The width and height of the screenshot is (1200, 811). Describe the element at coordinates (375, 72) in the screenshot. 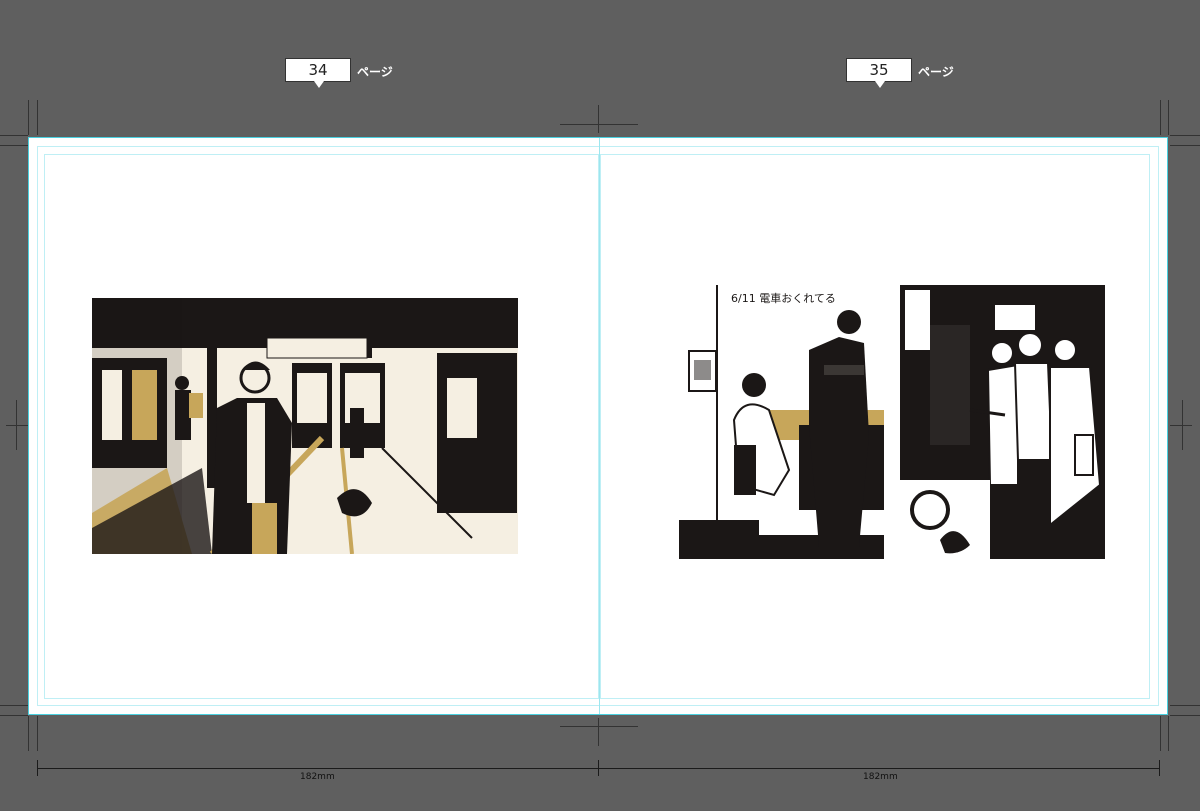

I see `page-label-left: ページ` at that location.